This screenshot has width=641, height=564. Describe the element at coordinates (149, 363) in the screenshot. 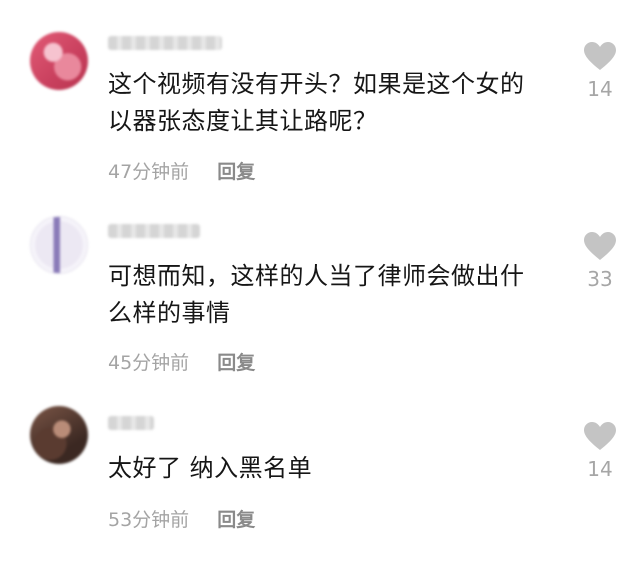

I see `comment-timestamp: 45分钟前` at that location.